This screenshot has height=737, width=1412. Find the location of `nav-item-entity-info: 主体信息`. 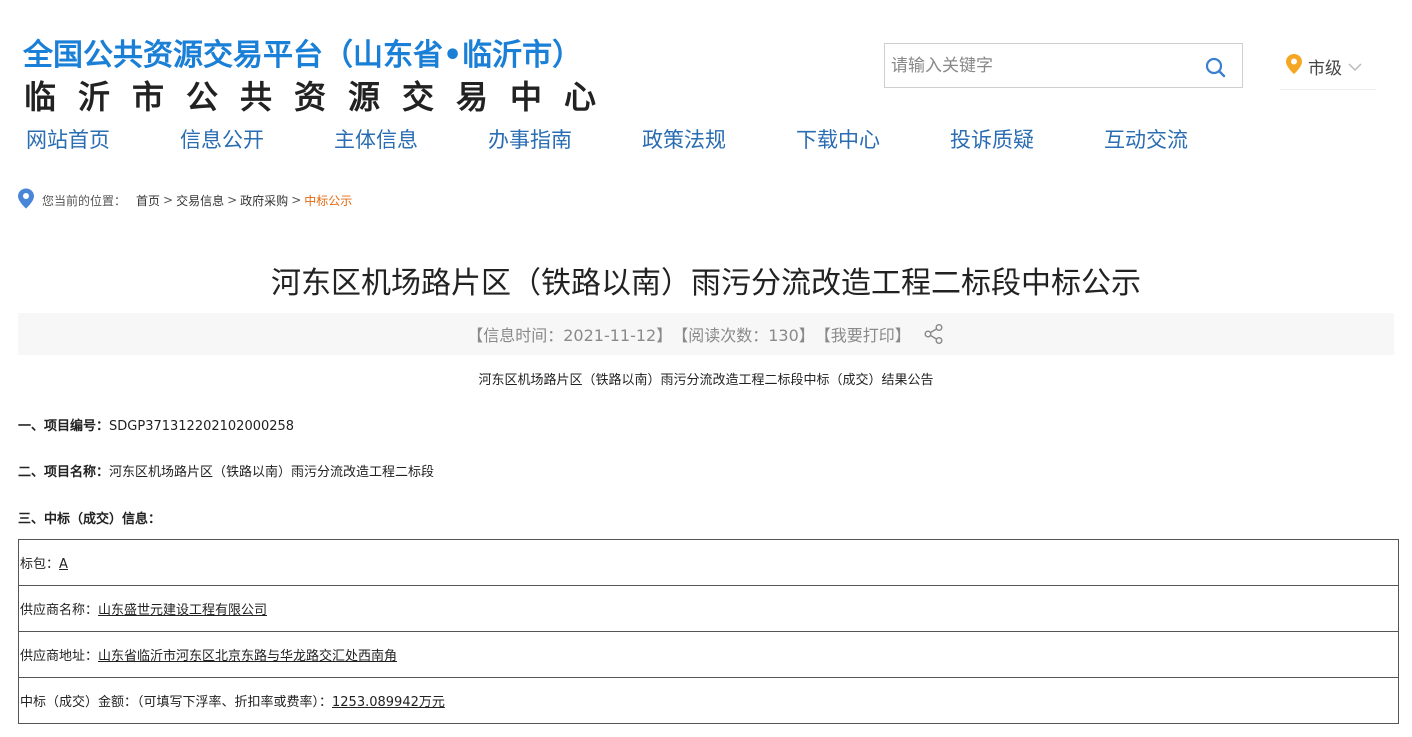

nav-item-entity-info: 主体信息 is located at coordinates (376, 139).